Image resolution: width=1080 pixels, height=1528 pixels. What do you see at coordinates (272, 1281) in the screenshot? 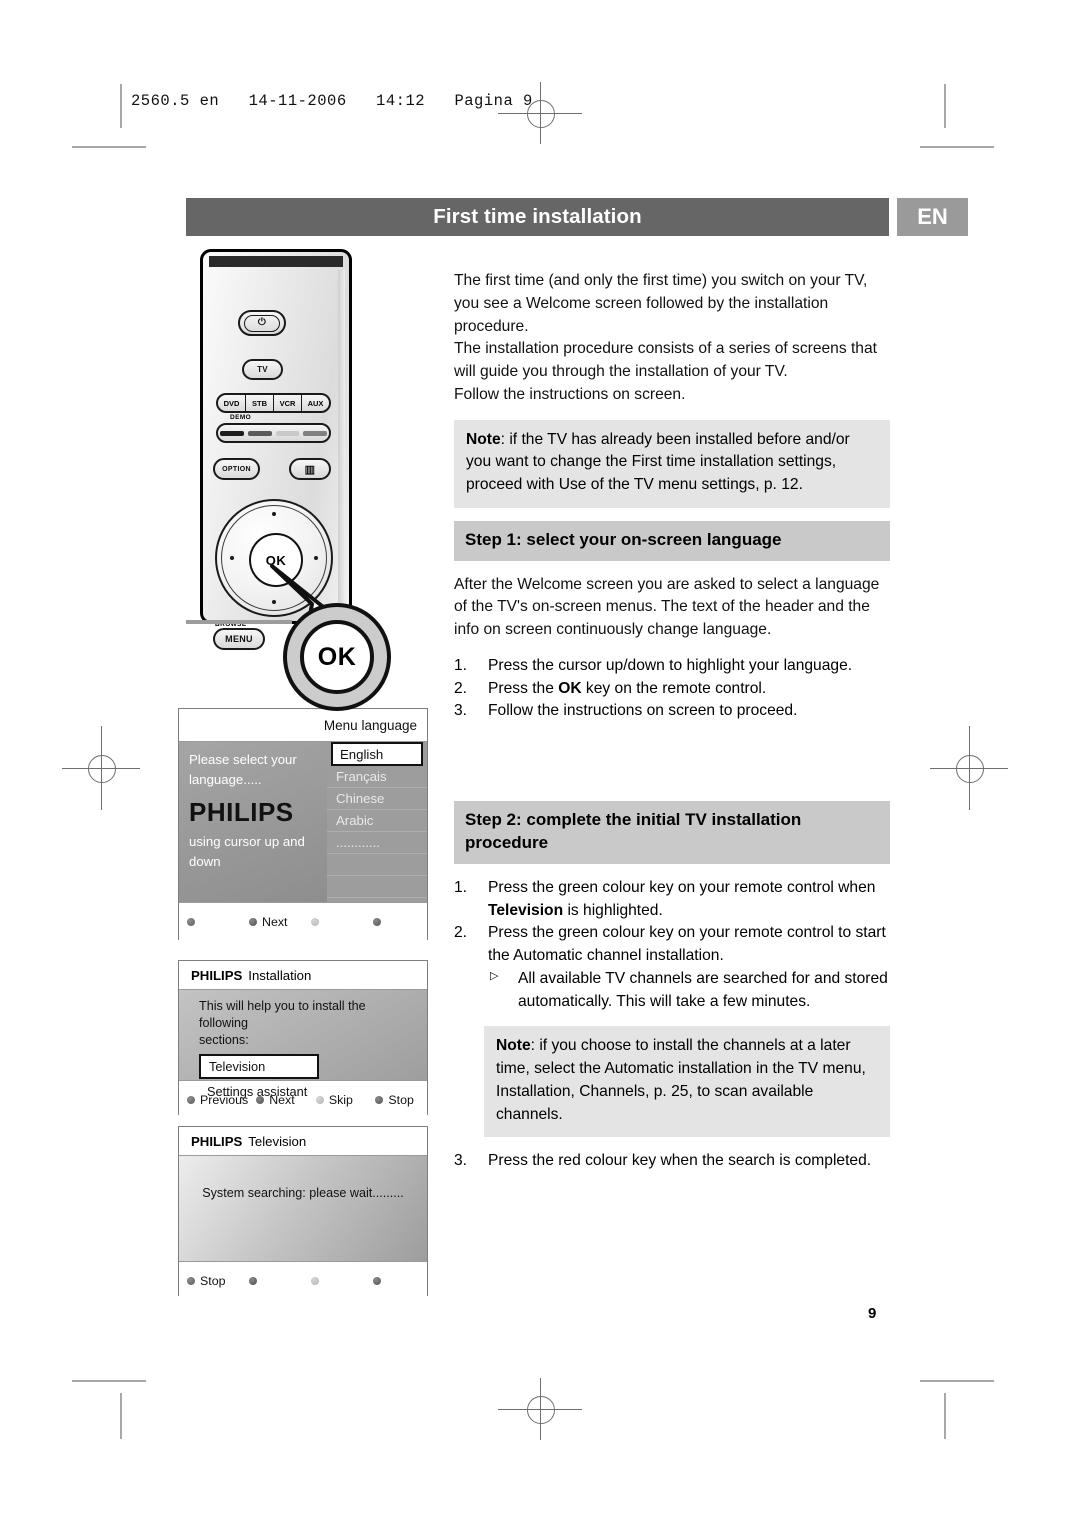
I see `tv3-footer-green` at bounding box center [272, 1281].